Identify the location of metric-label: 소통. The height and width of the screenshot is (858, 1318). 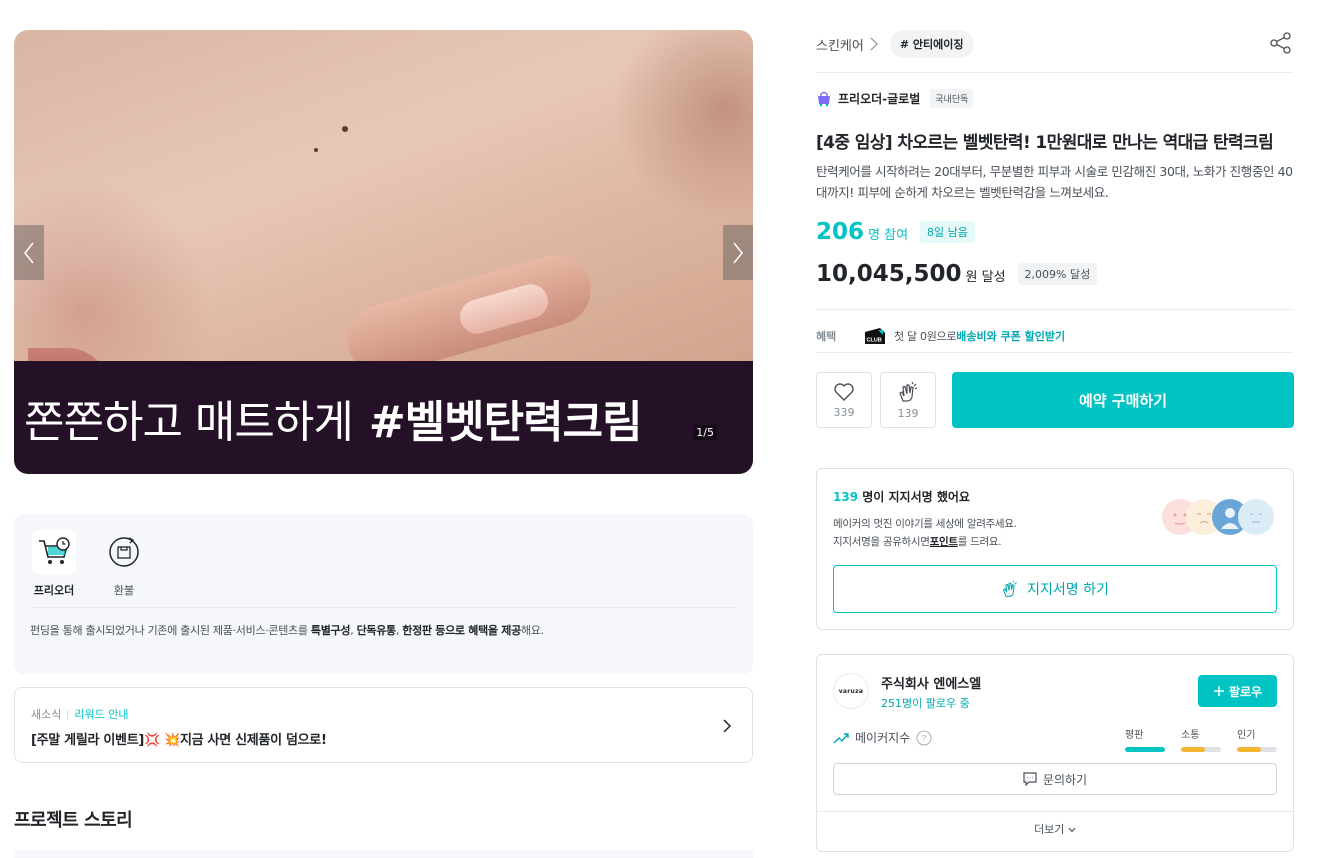
(1190, 735).